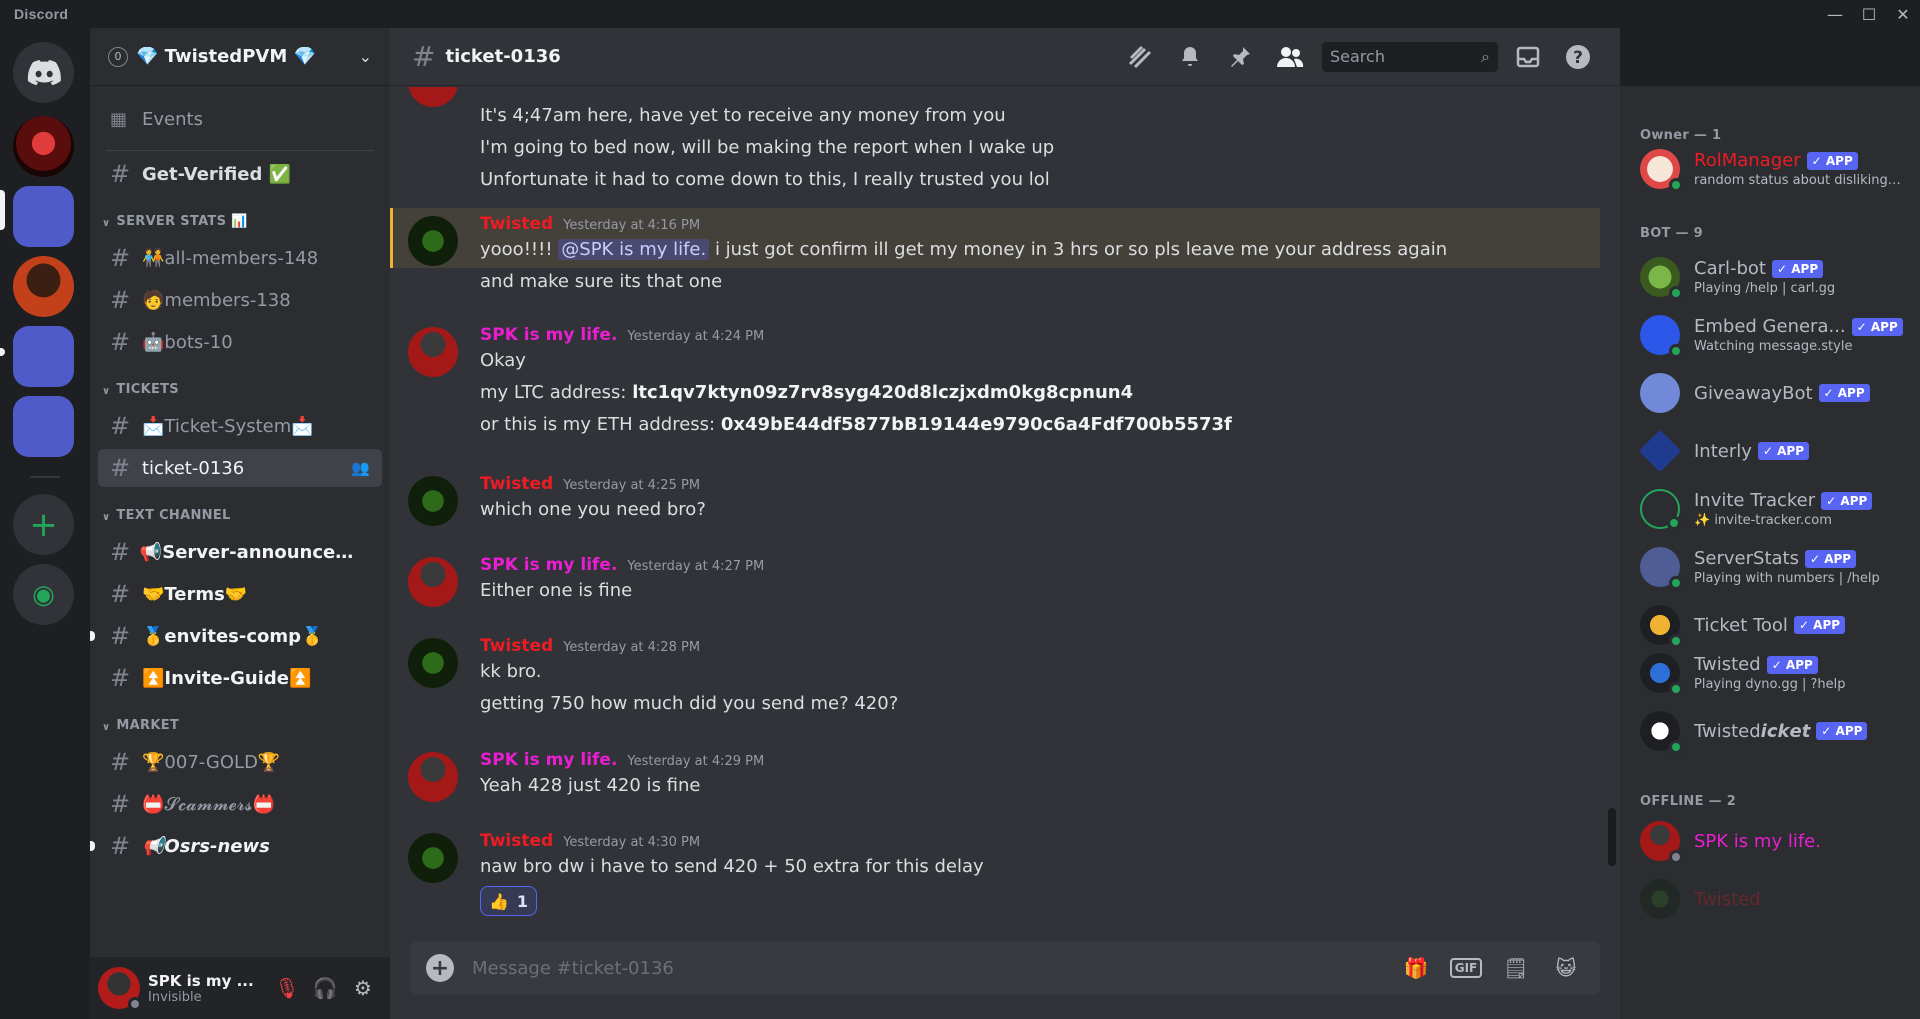 Image resolution: width=1920 pixels, height=1019 pixels. Describe the element at coordinates (1290, 57) in the screenshot. I see `member-list-icon` at that location.